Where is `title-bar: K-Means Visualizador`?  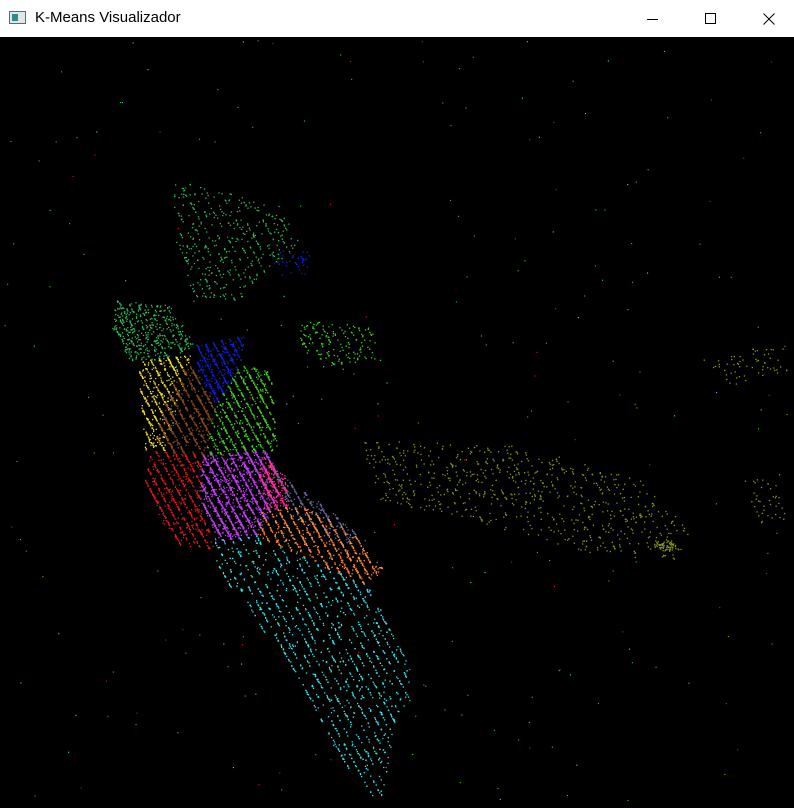
title-bar: K-Means Visualizador is located at coordinates (397, 18).